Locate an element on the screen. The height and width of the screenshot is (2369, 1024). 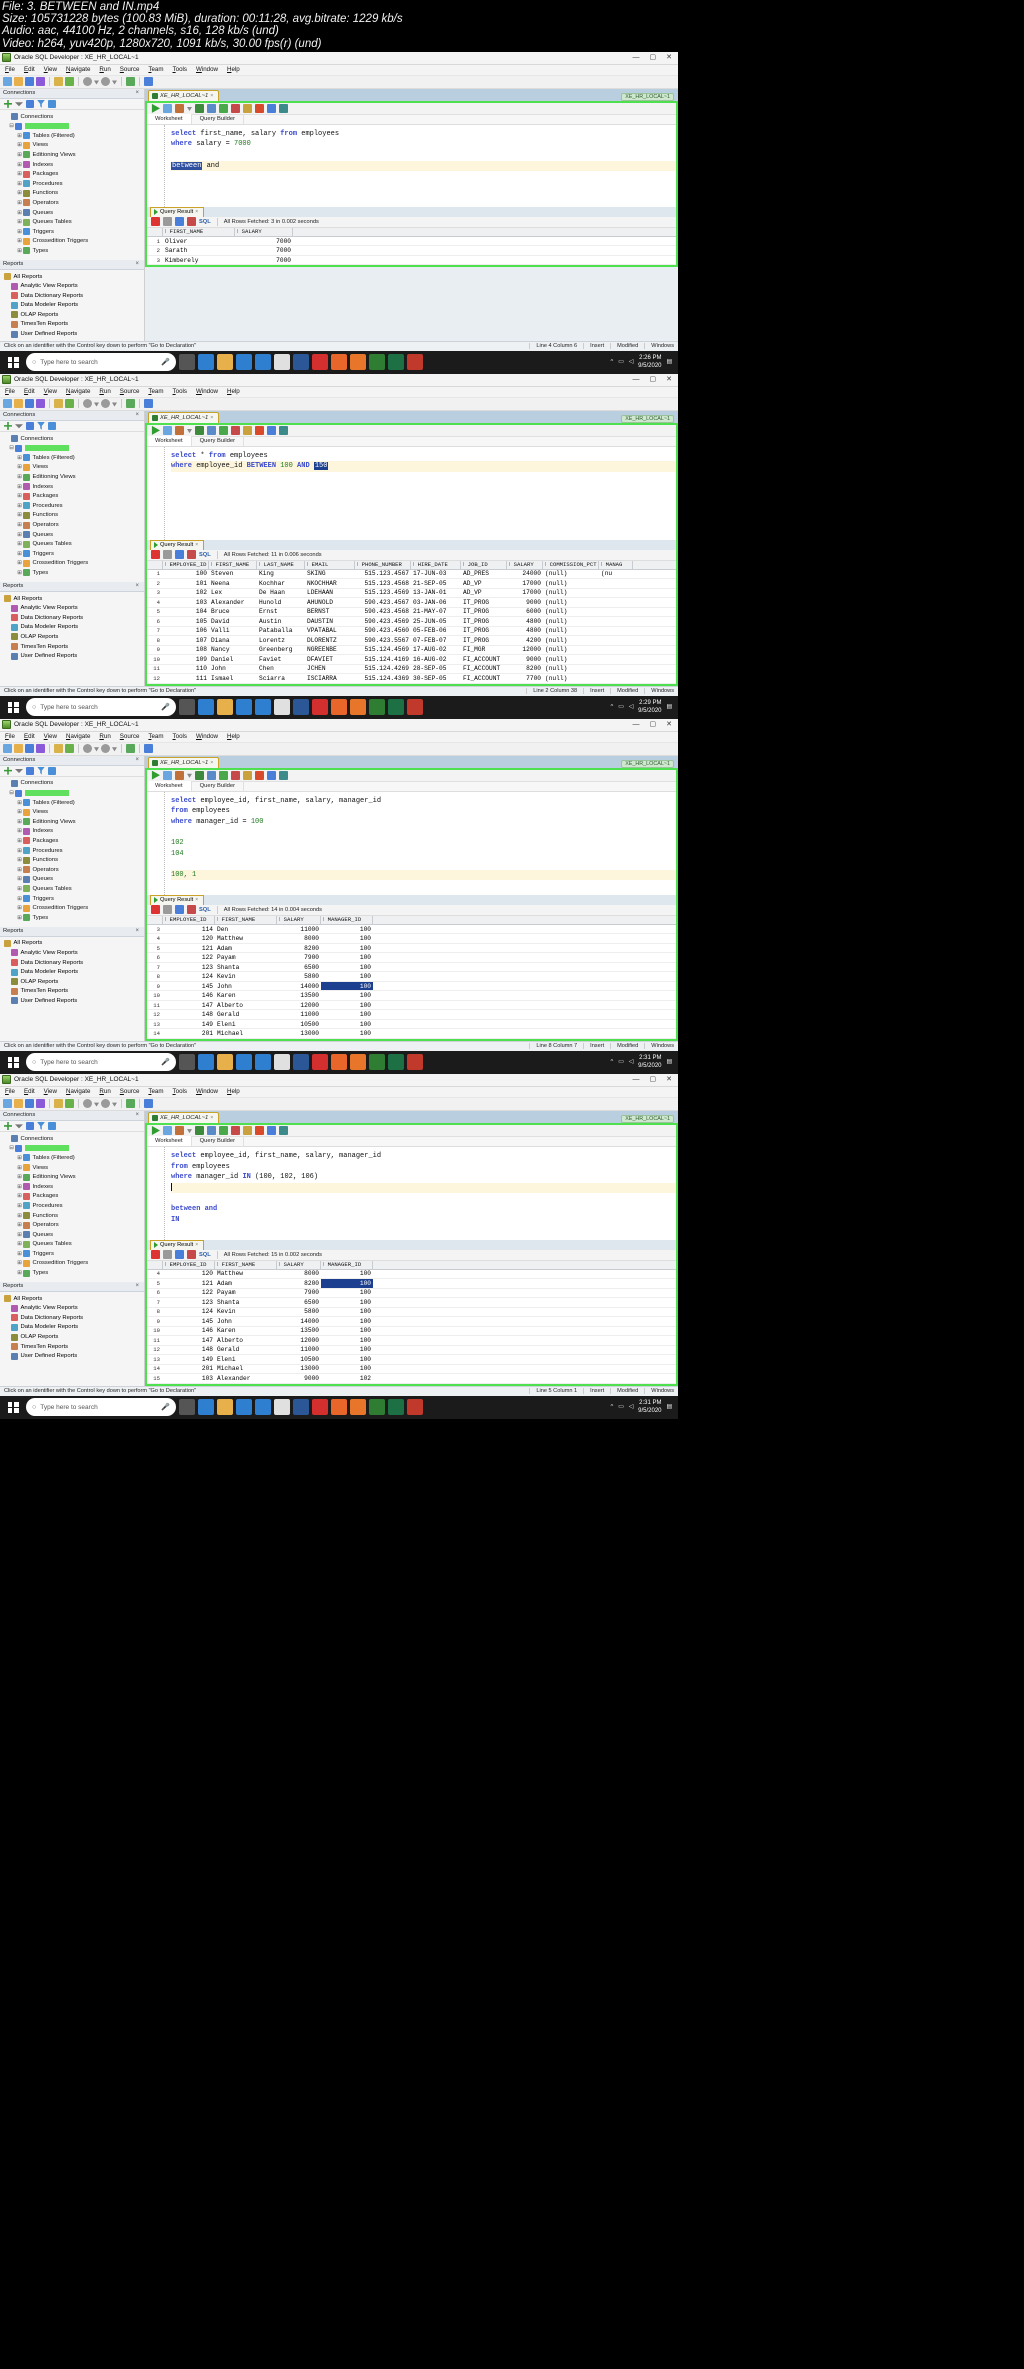
tree-item-triggers: ⊞ Triggers is located at coordinates (73, 232).